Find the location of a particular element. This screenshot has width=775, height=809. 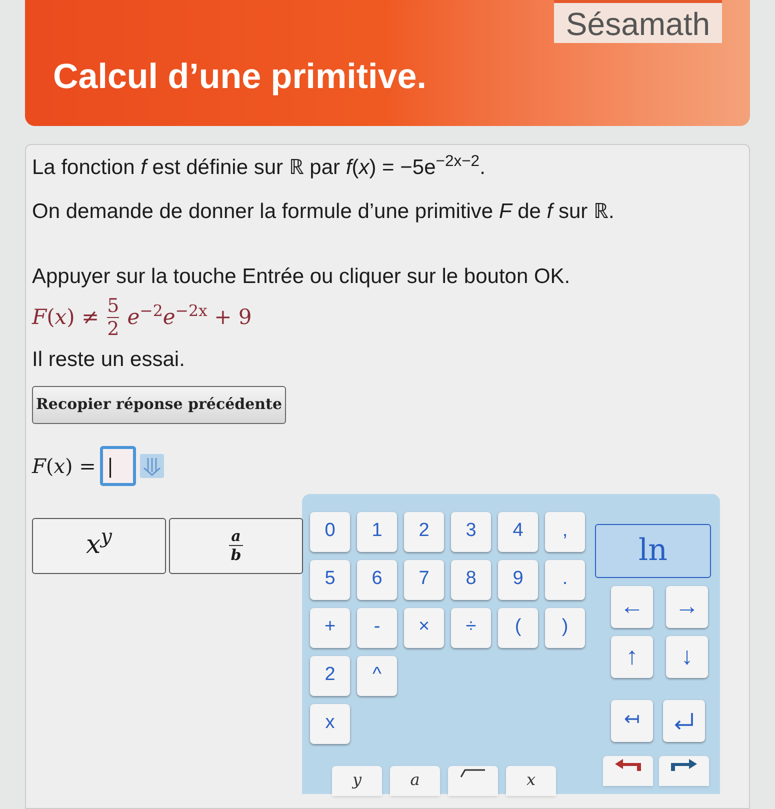

copy-previous-answer-button: Recopier réponse précédente is located at coordinates (159, 405).